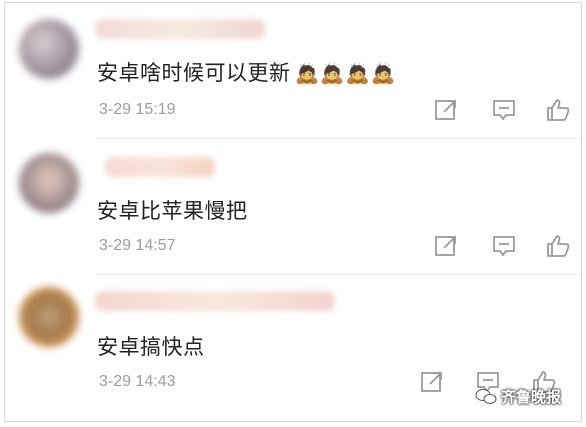 Image resolution: width=586 pixels, height=427 pixels. What do you see at coordinates (530, 397) in the screenshot?
I see `watermark-text: 齐鲁晚报` at bounding box center [530, 397].